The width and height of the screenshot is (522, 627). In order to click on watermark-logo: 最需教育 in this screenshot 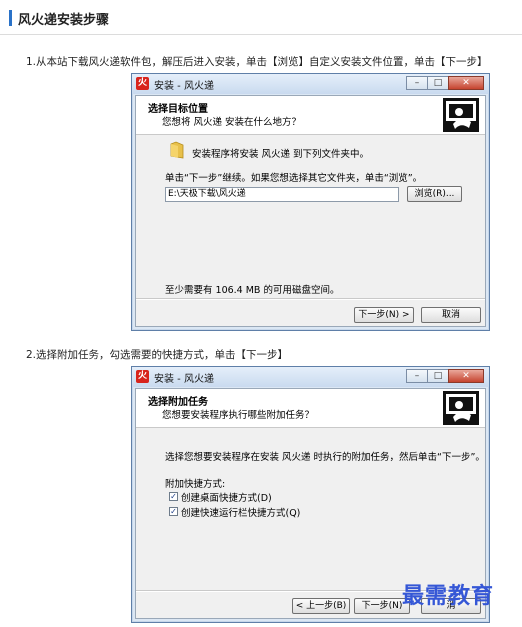, I will do `click(448, 596)`.